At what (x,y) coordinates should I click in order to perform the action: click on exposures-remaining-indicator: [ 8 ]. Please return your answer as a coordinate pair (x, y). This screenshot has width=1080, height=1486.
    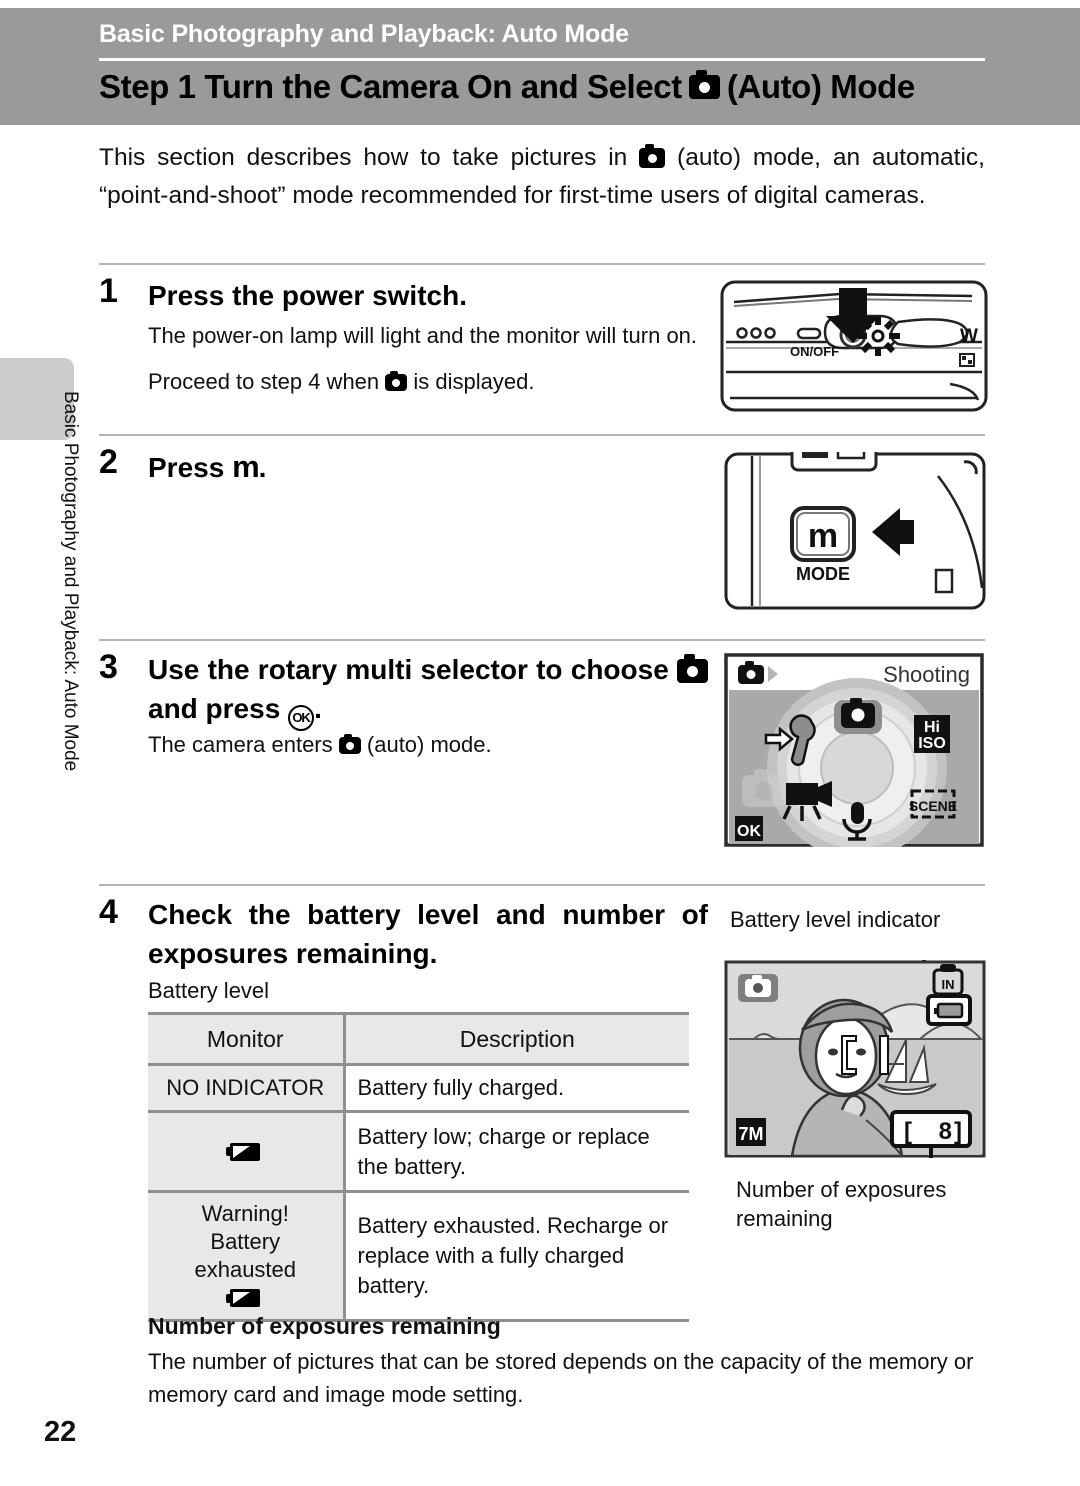
    Looking at the image, I should click on (931, 1129).